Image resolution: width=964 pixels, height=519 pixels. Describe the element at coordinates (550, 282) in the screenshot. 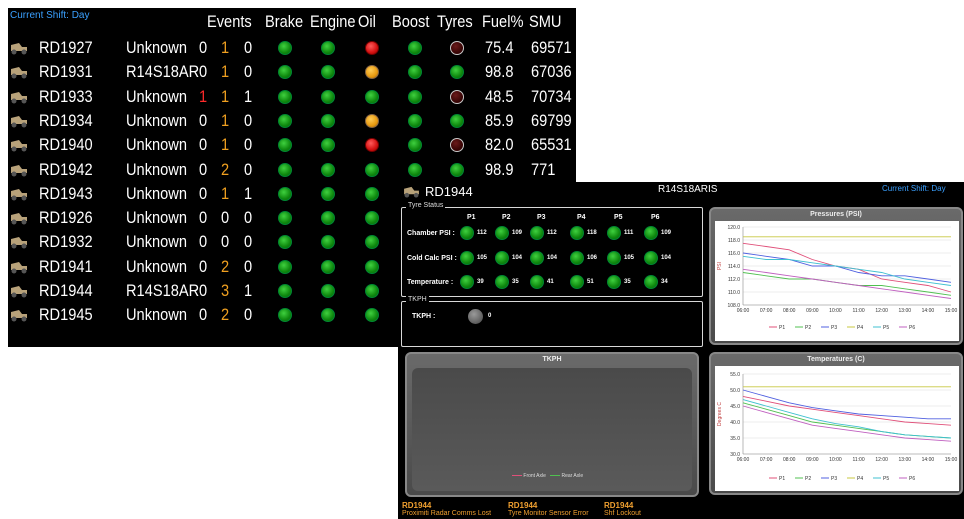

I see `tyre-value: 41` at that location.